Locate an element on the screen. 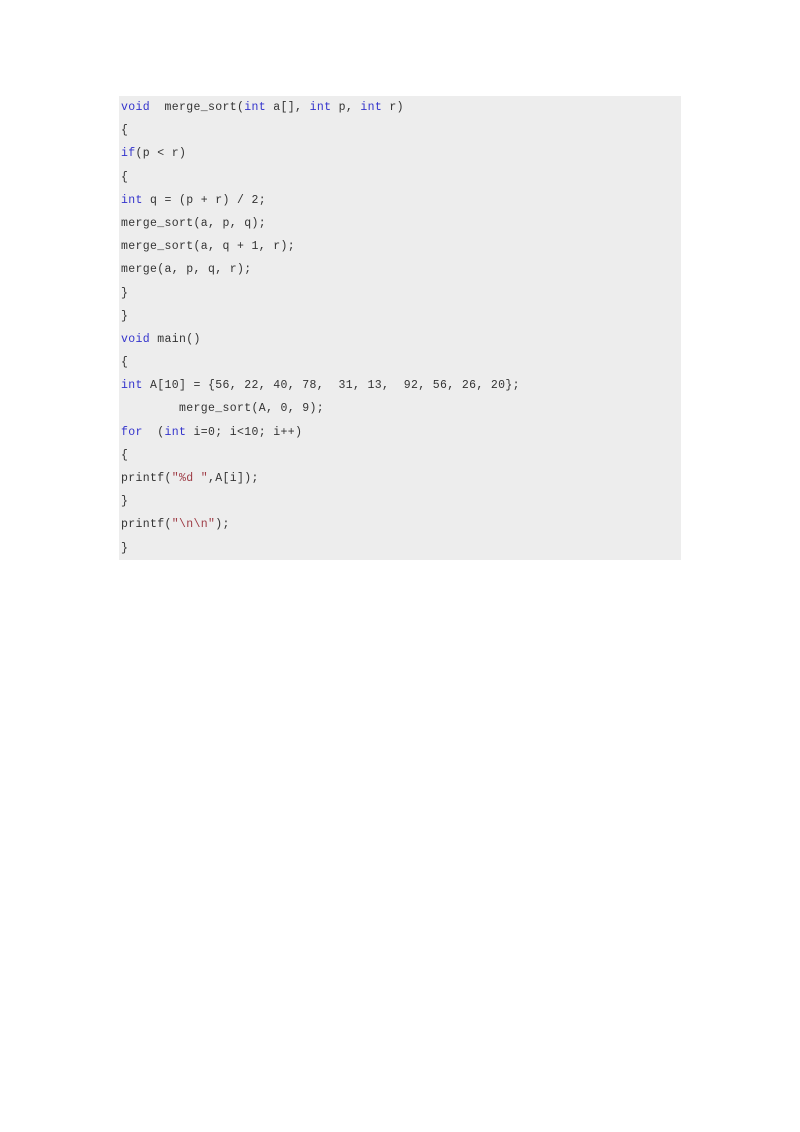 The image size is (800, 1132). code-text: merge(a, p, q, r); is located at coordinates (186, 270).